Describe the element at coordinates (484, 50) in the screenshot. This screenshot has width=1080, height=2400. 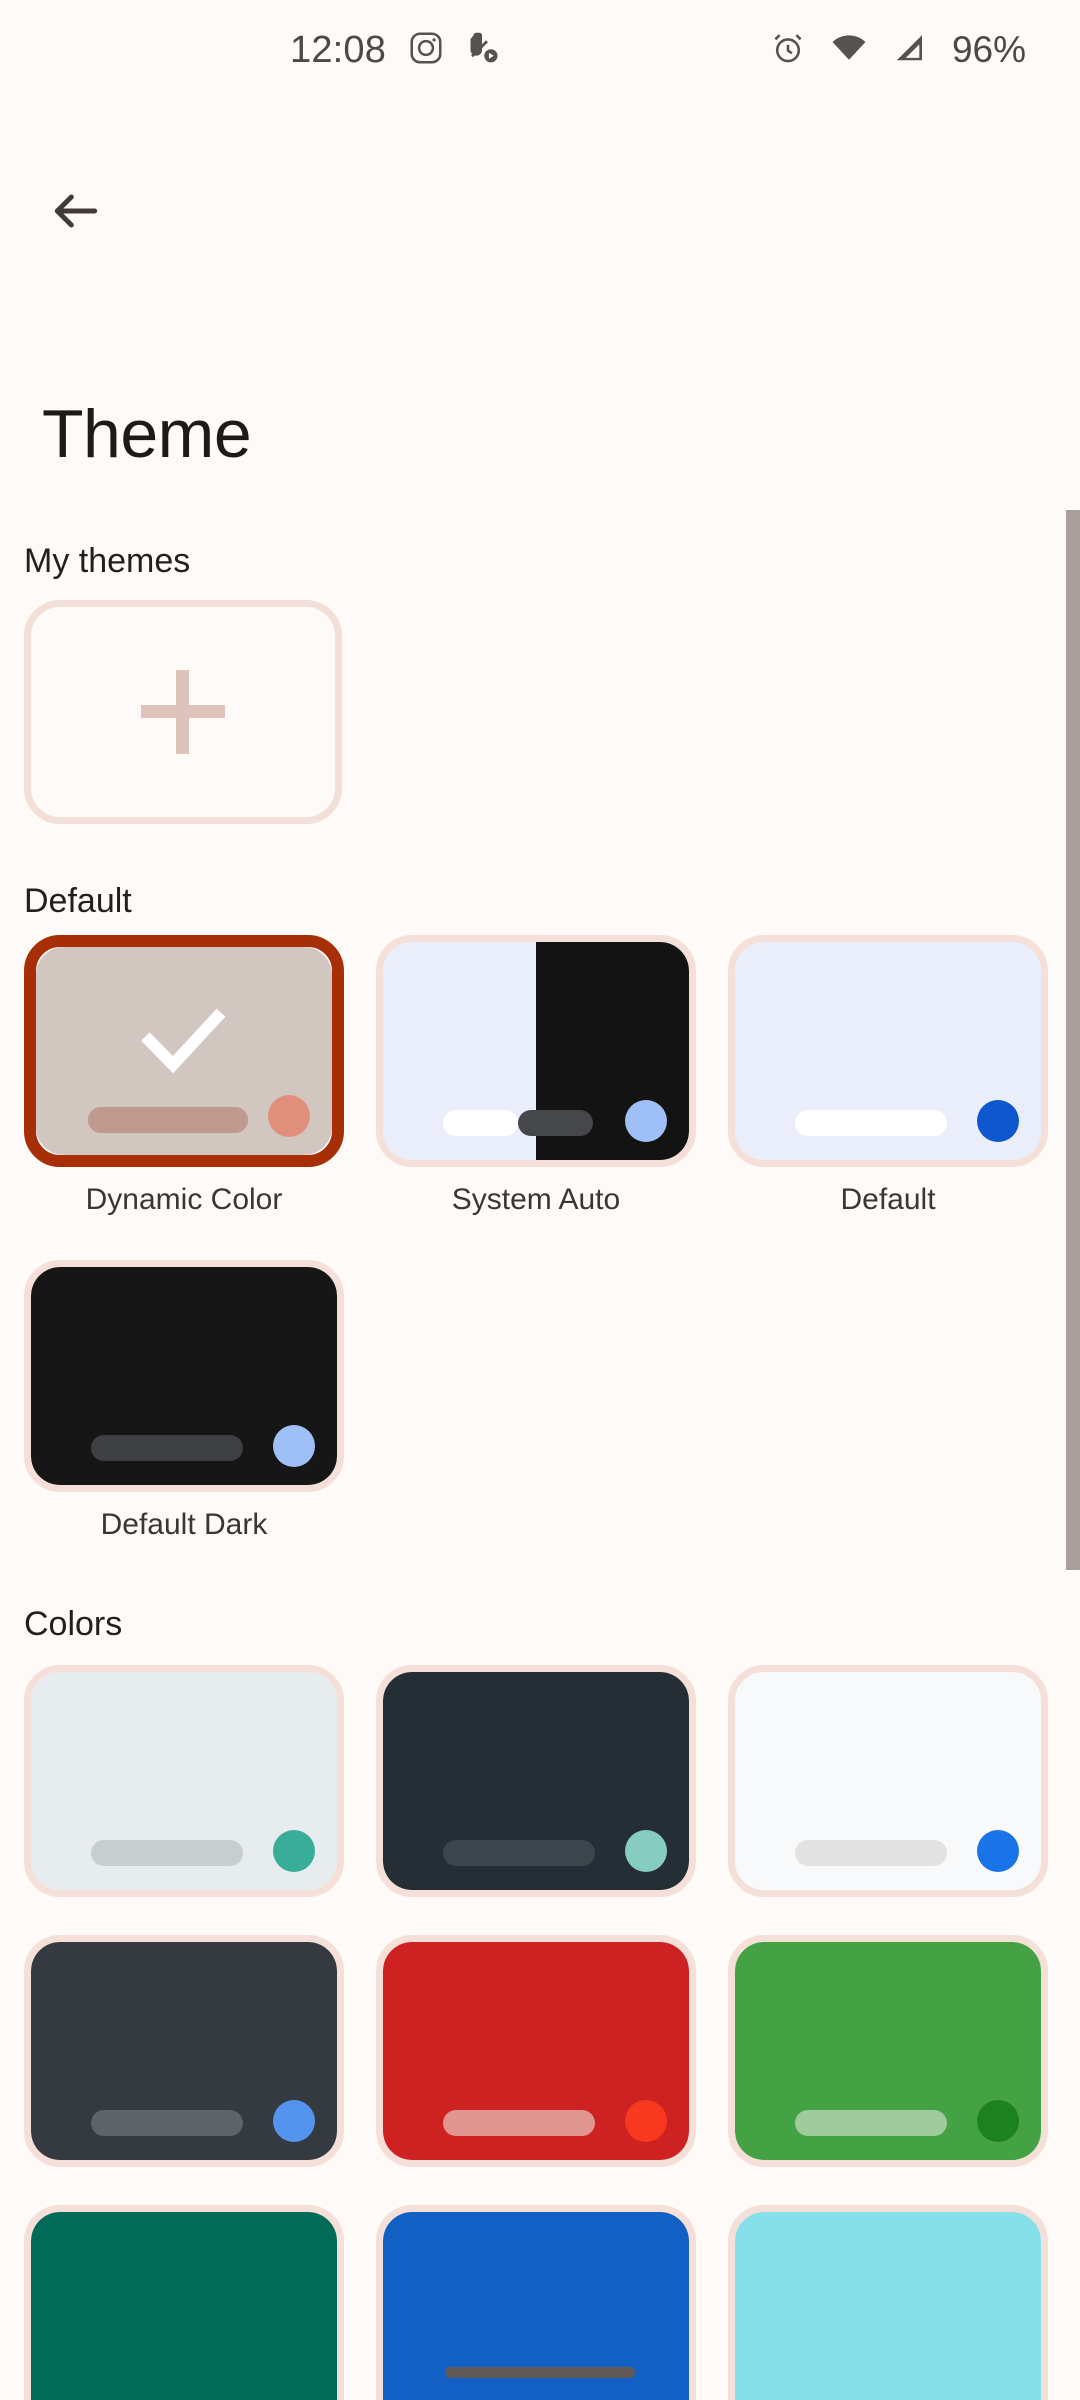
I see `media-app-icon` at that location.